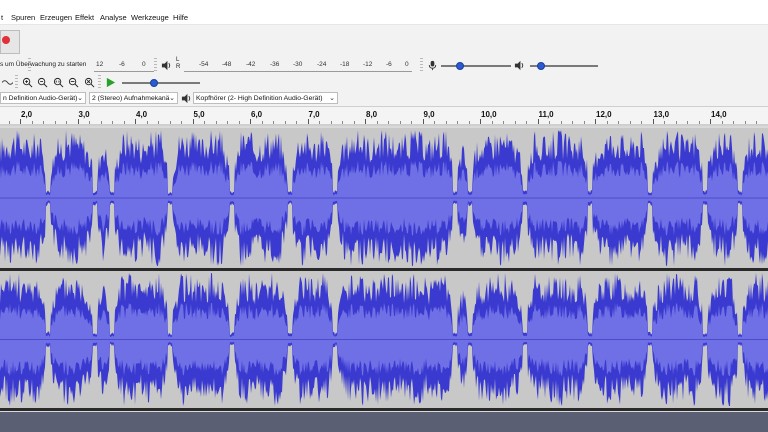 The width and height of the screenshot is (768, 432). What do you see at coordinates (58, 82) in the screenshot?
I see `fit-selection-icon` at bounding box center [58, 82].